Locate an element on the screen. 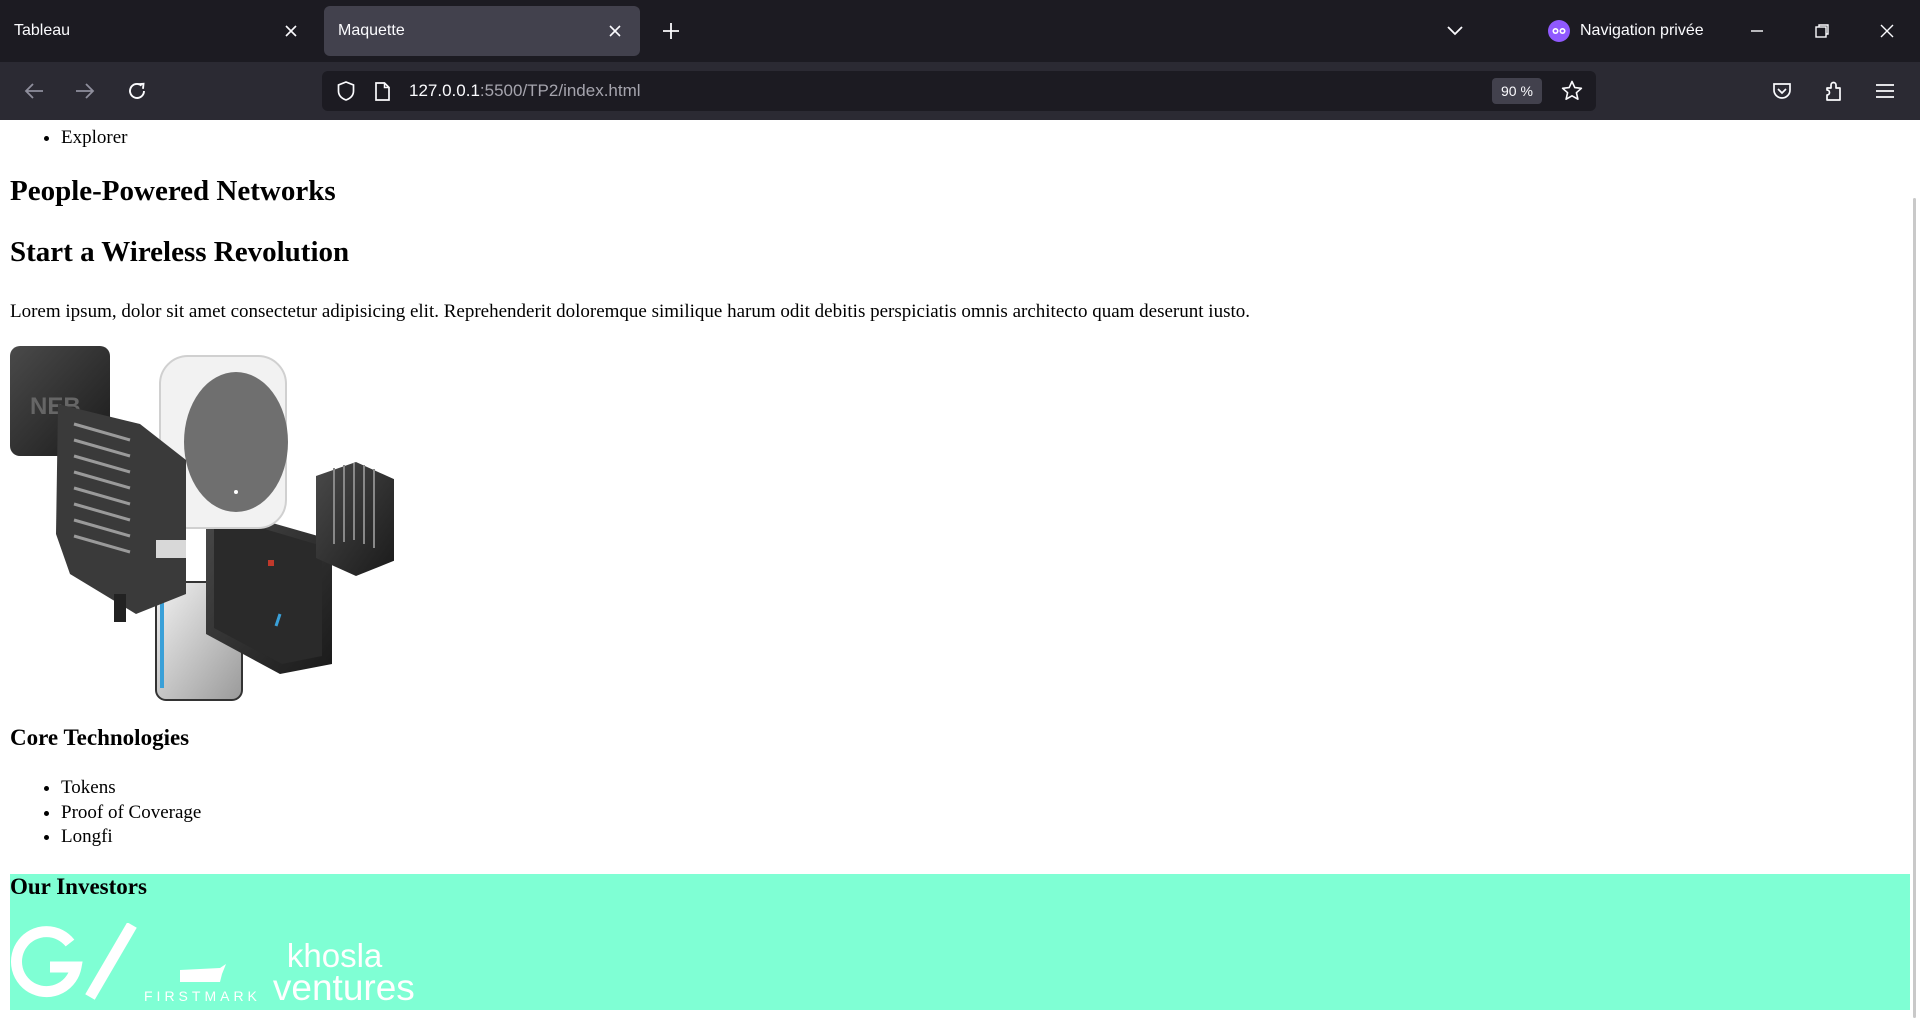  heading-wireless-revolution: Start a Wireless Revolution is located at coordinates (180, 252).